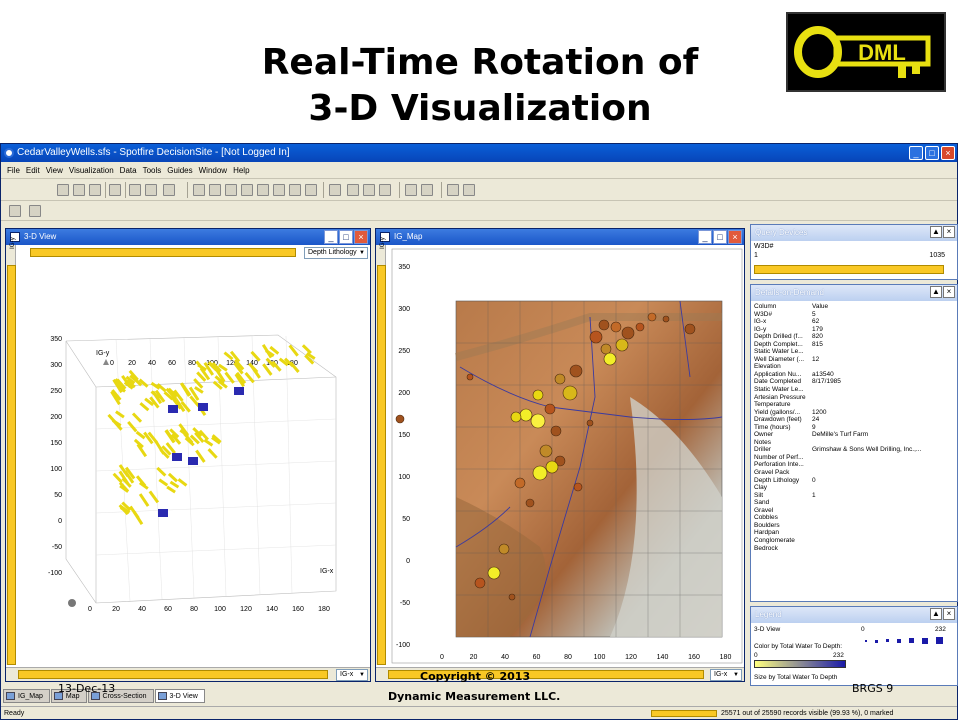  What do you see at coordinates (151, 190) in the screenshot?
I see `paste-icon` at bounding box center [151, 190].